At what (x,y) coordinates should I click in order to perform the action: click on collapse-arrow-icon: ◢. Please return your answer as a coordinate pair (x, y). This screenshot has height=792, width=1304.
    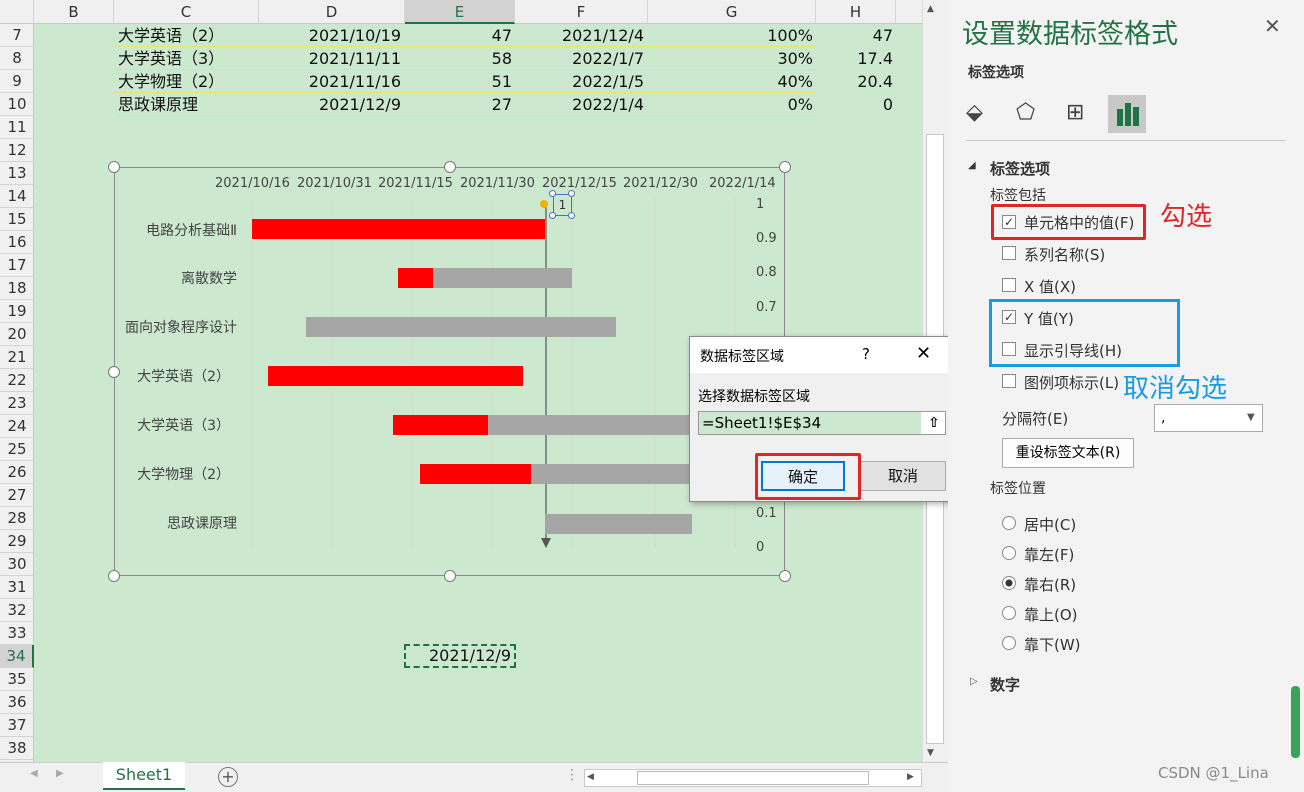
    Looking at the image, I should click on (972, 165).